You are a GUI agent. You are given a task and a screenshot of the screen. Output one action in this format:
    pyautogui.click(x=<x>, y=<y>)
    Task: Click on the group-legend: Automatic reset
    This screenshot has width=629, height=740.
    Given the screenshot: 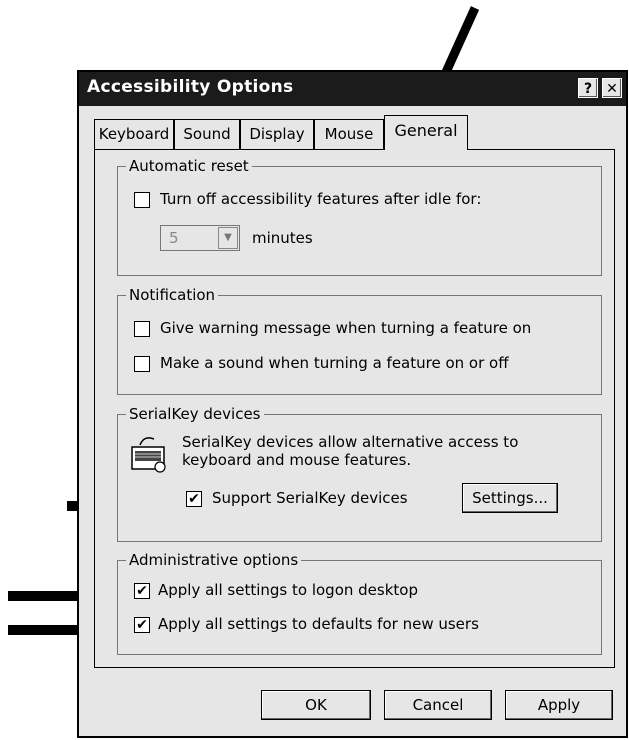 What is the action you would take?
    pyautogui.click(x=189, y=166)
    